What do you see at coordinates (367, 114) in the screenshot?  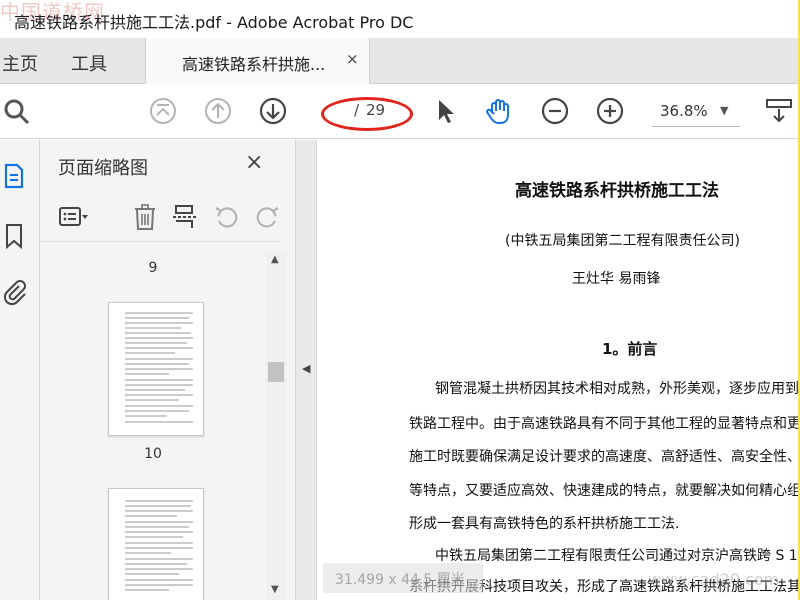 I see `page-number-highlight` at bounding box center [367, 114].